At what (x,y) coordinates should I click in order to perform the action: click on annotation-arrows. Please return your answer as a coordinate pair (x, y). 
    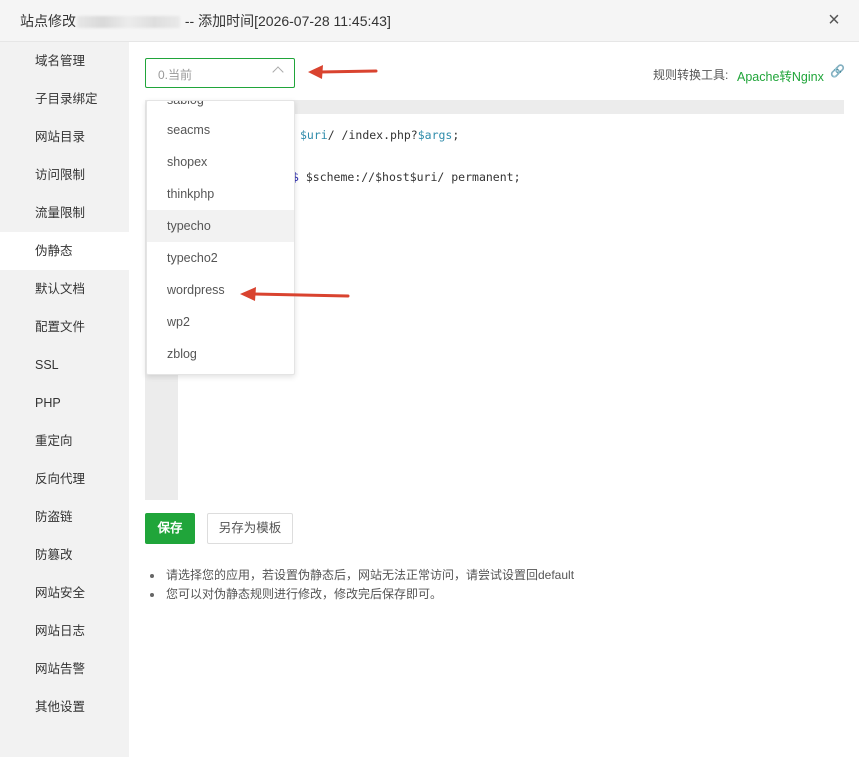
    Looking at the image, I should click on (309, 183).